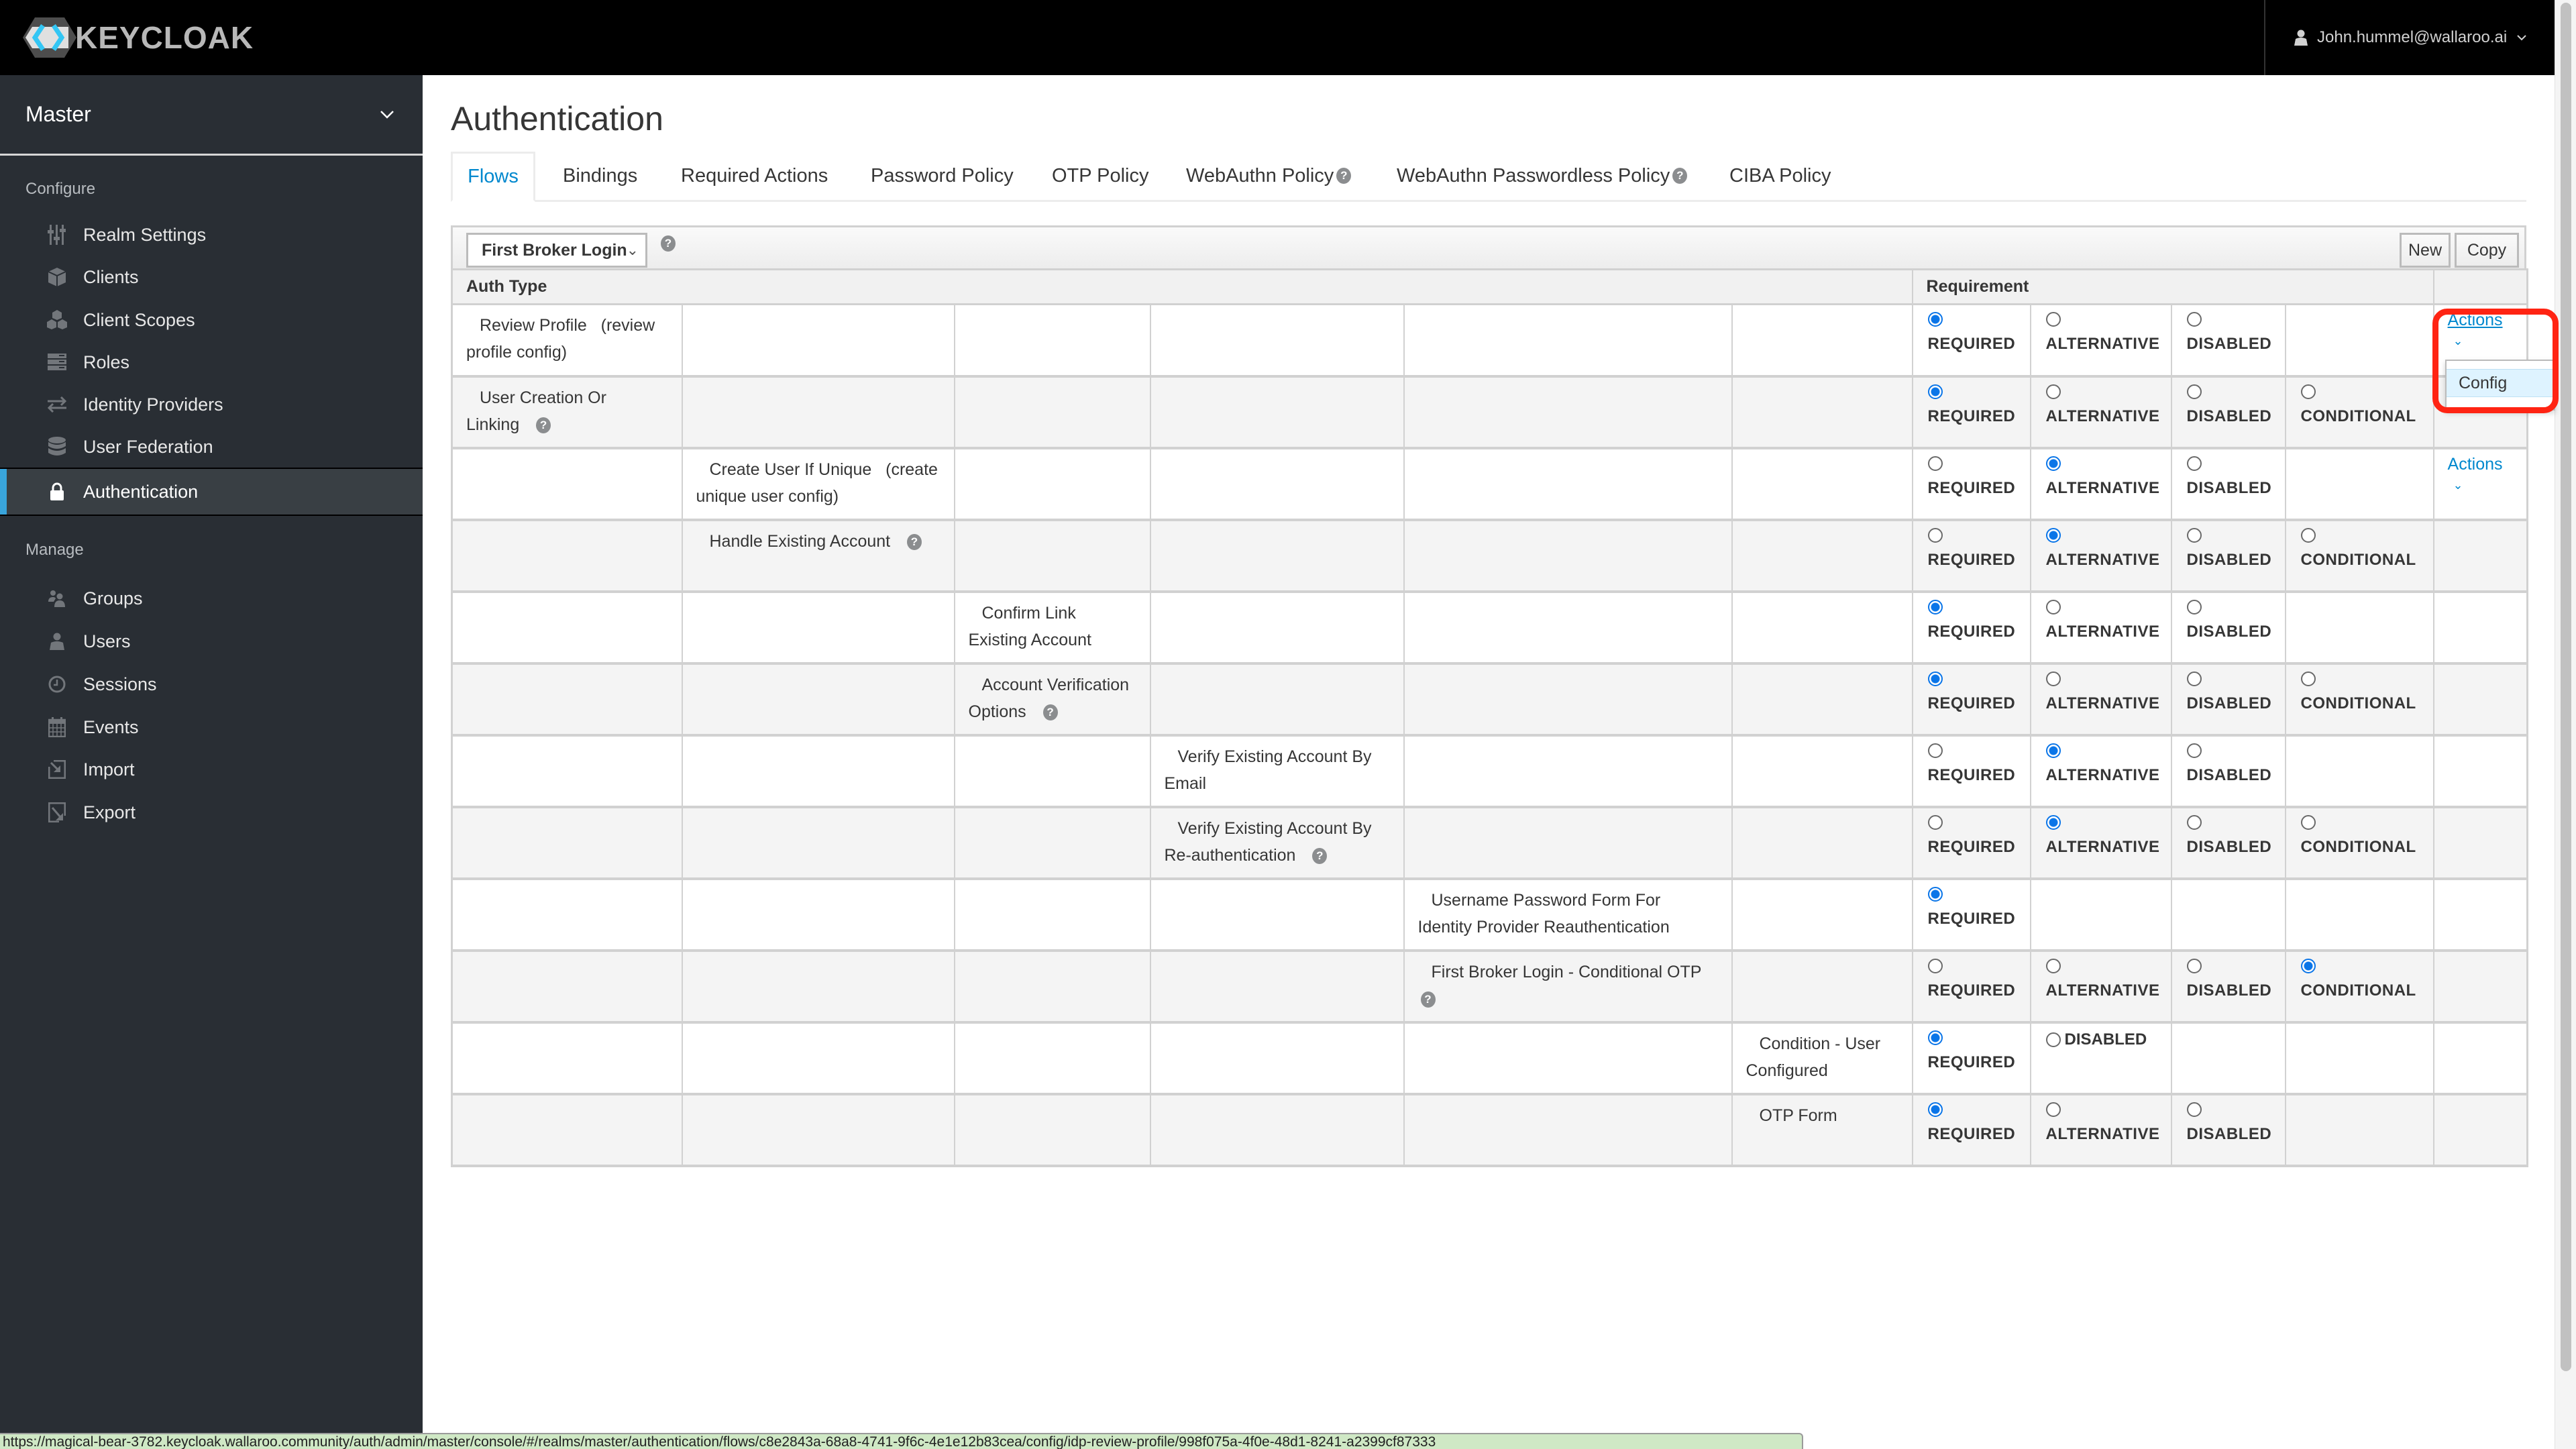 This screenshot has width=2576, height=1449. I want to click on page-scrollbar, so click(2565, 724).